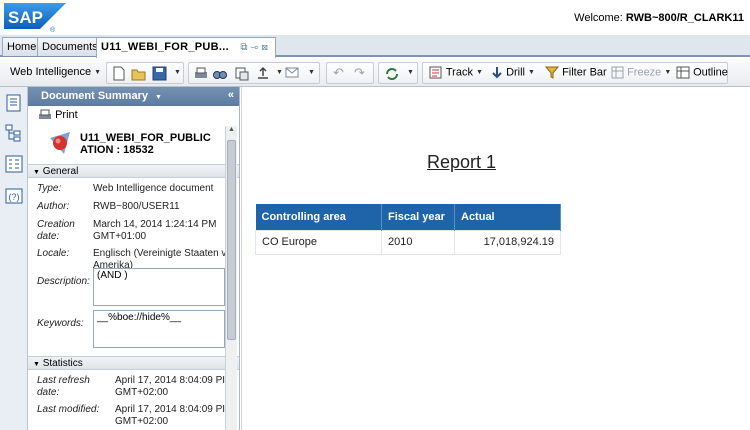  Describe the element at coordinates (667, 72) in the screenshot. I see `freeze-dropdown-icon: ▼` at that location.